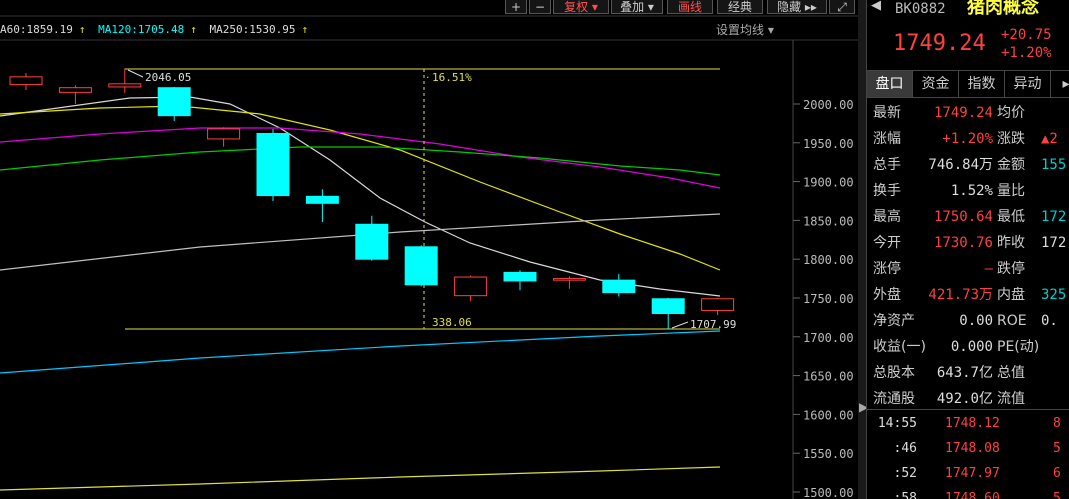  What do you see at coordinates (141, 29) in the screenshot?
I see `ma120-label: MA120:1705.48` at bounding box center [141, 29].